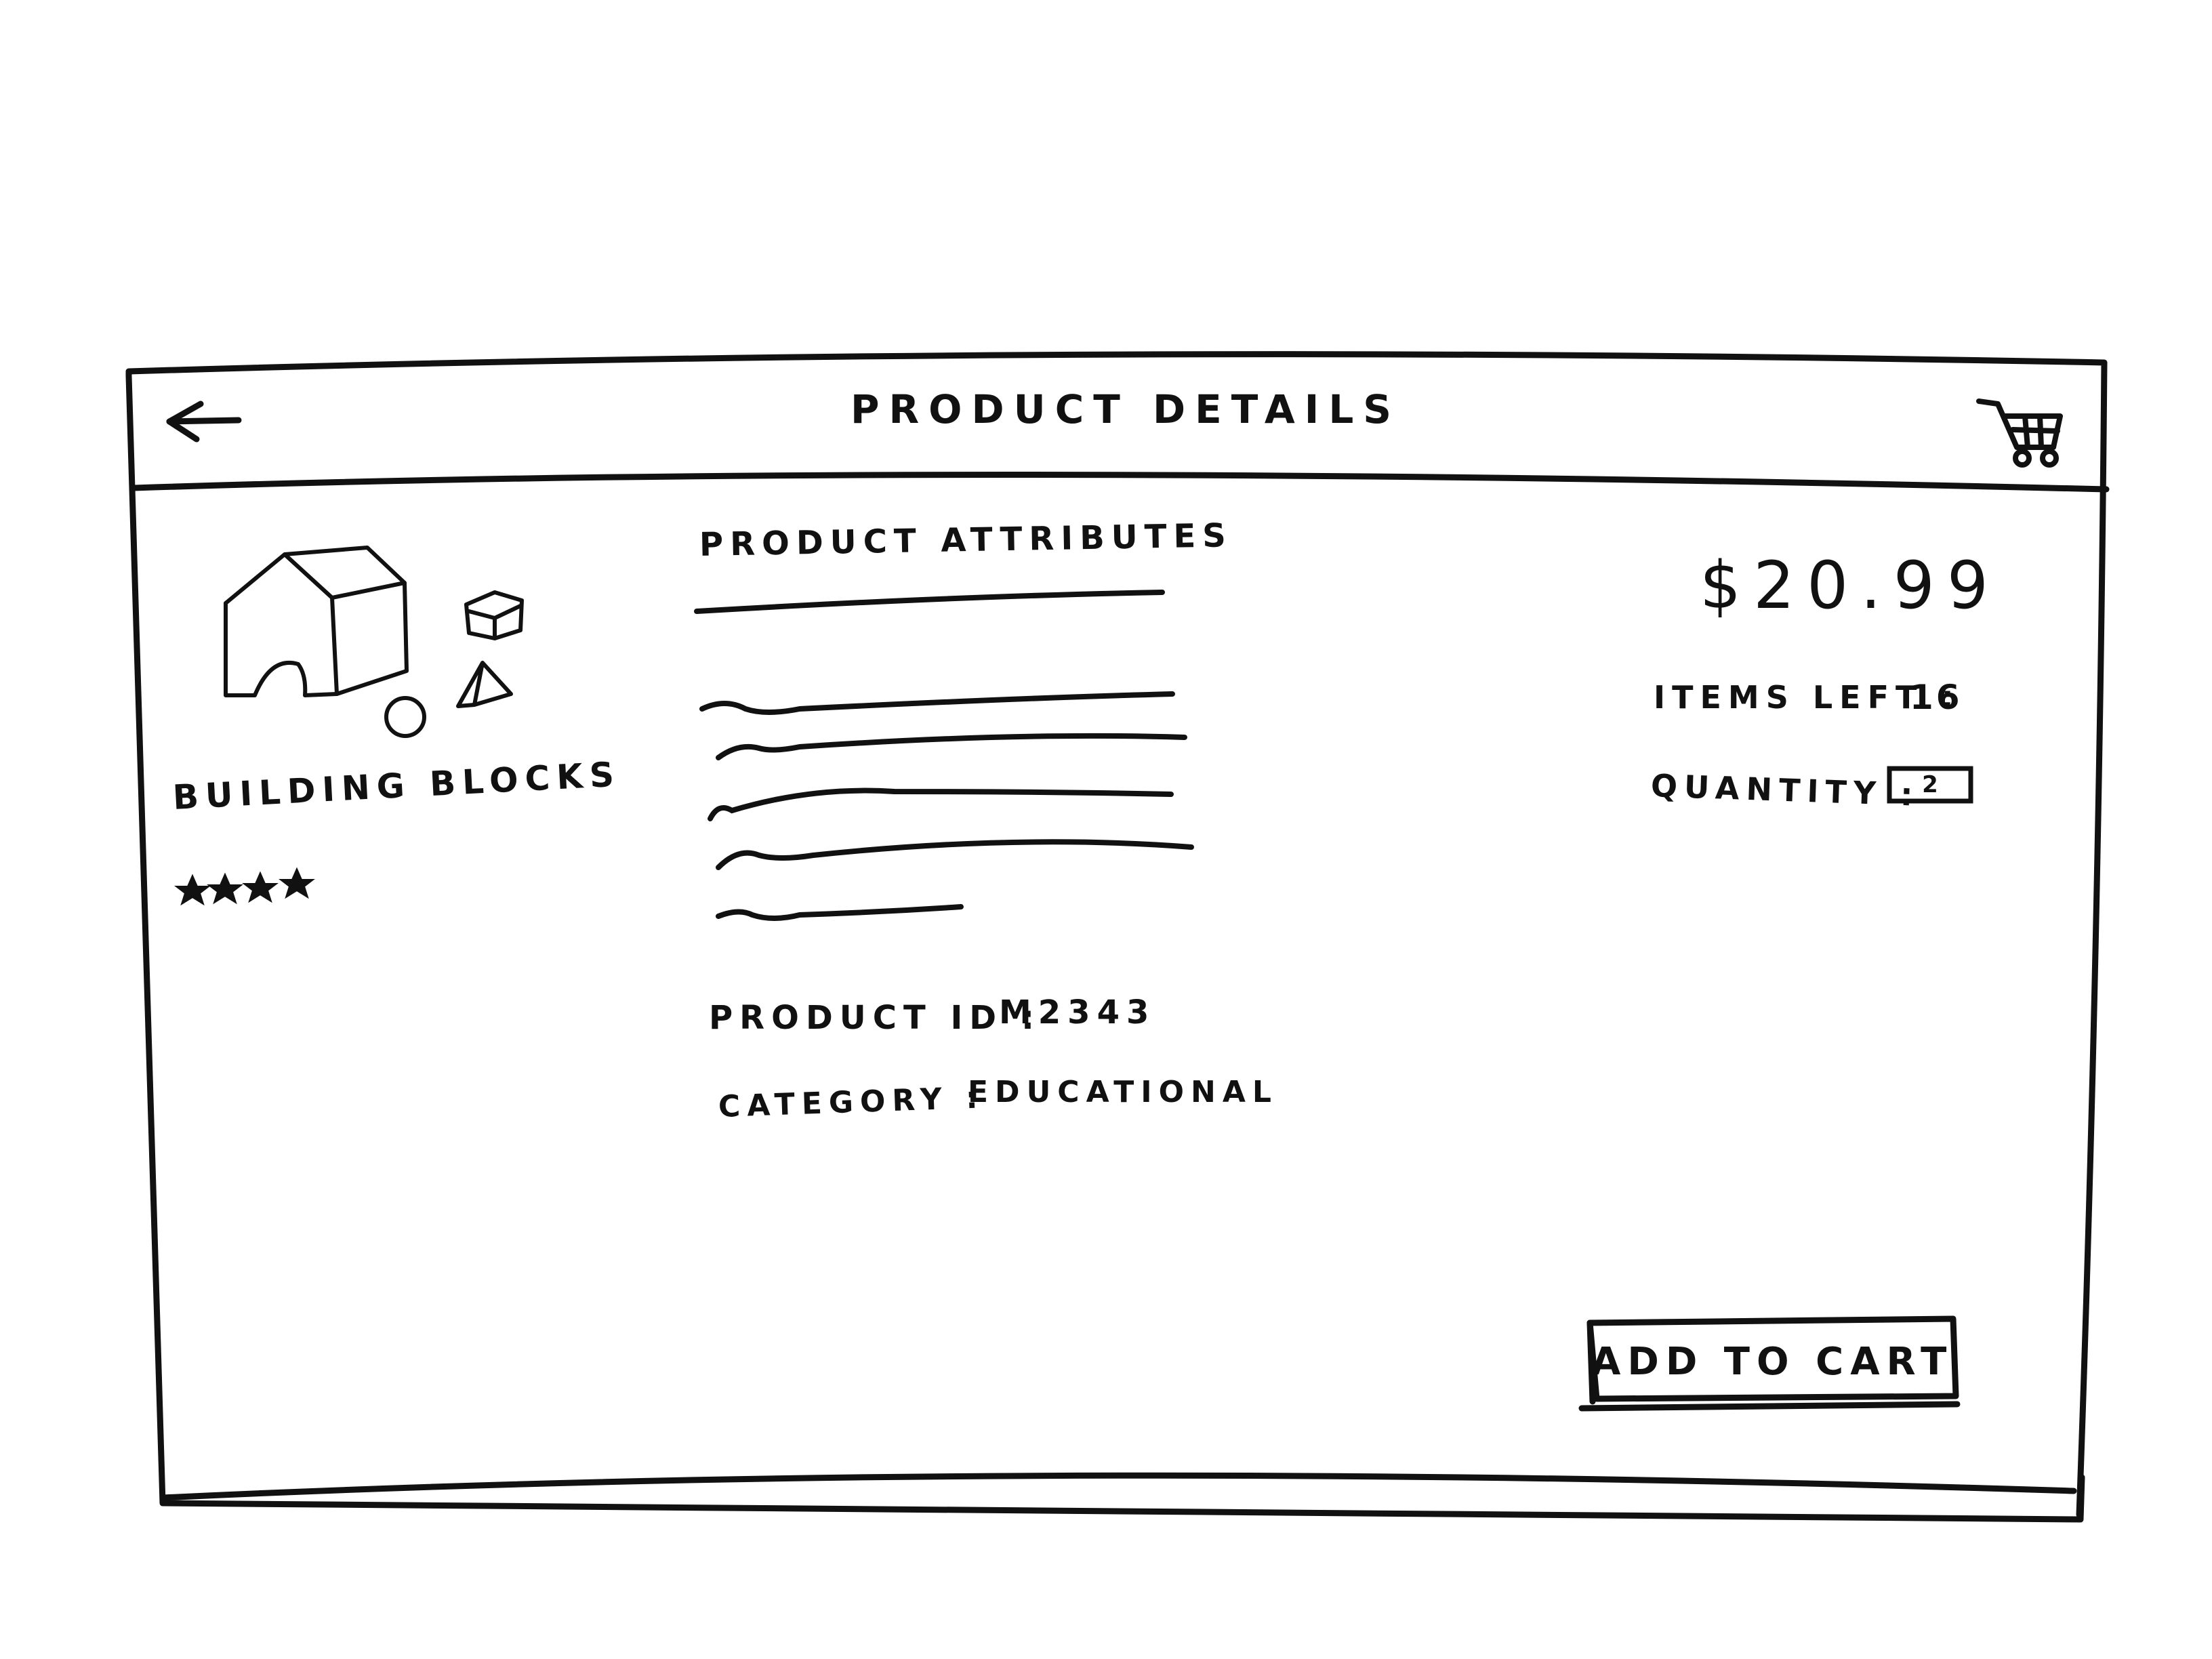 Image resolution: width=2212 pixels, height=1659 pixels. What do you see at coordinates (1850, 585) in the screenshot?
I see `product-price: $20.99` at bounding box center [1850, 585].